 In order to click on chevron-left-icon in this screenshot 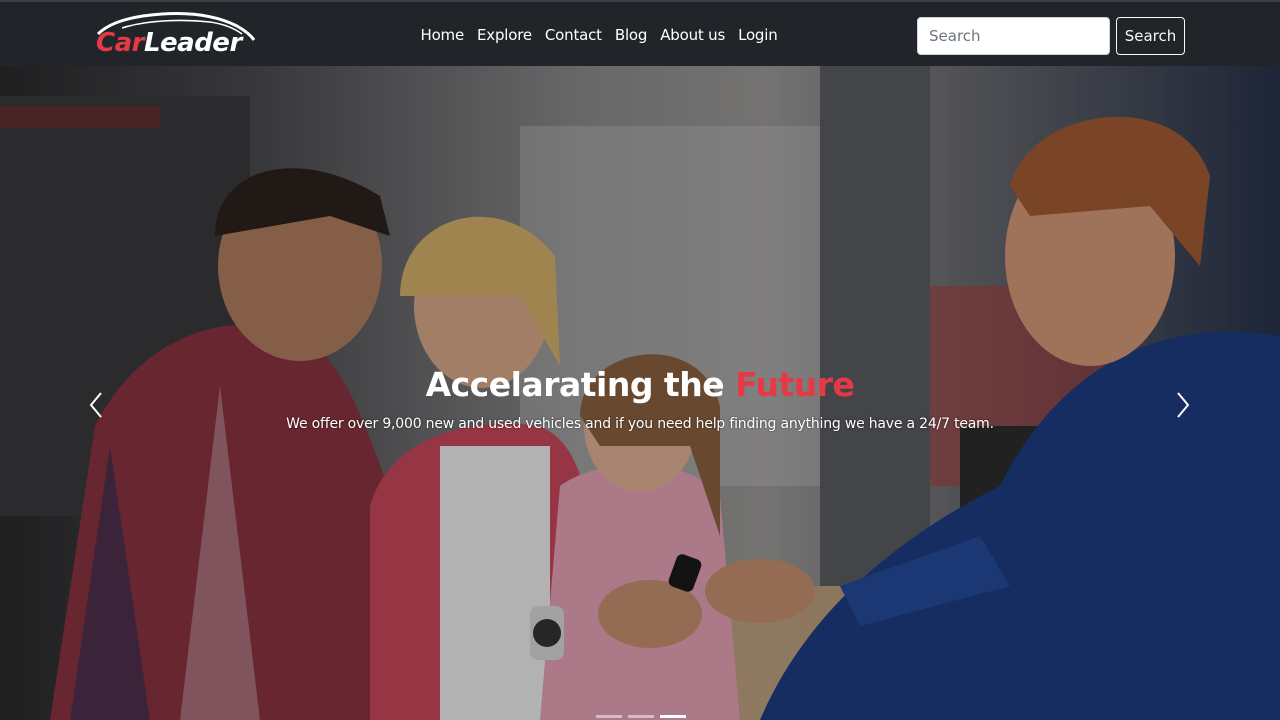, I will do `click(95, 405)`.